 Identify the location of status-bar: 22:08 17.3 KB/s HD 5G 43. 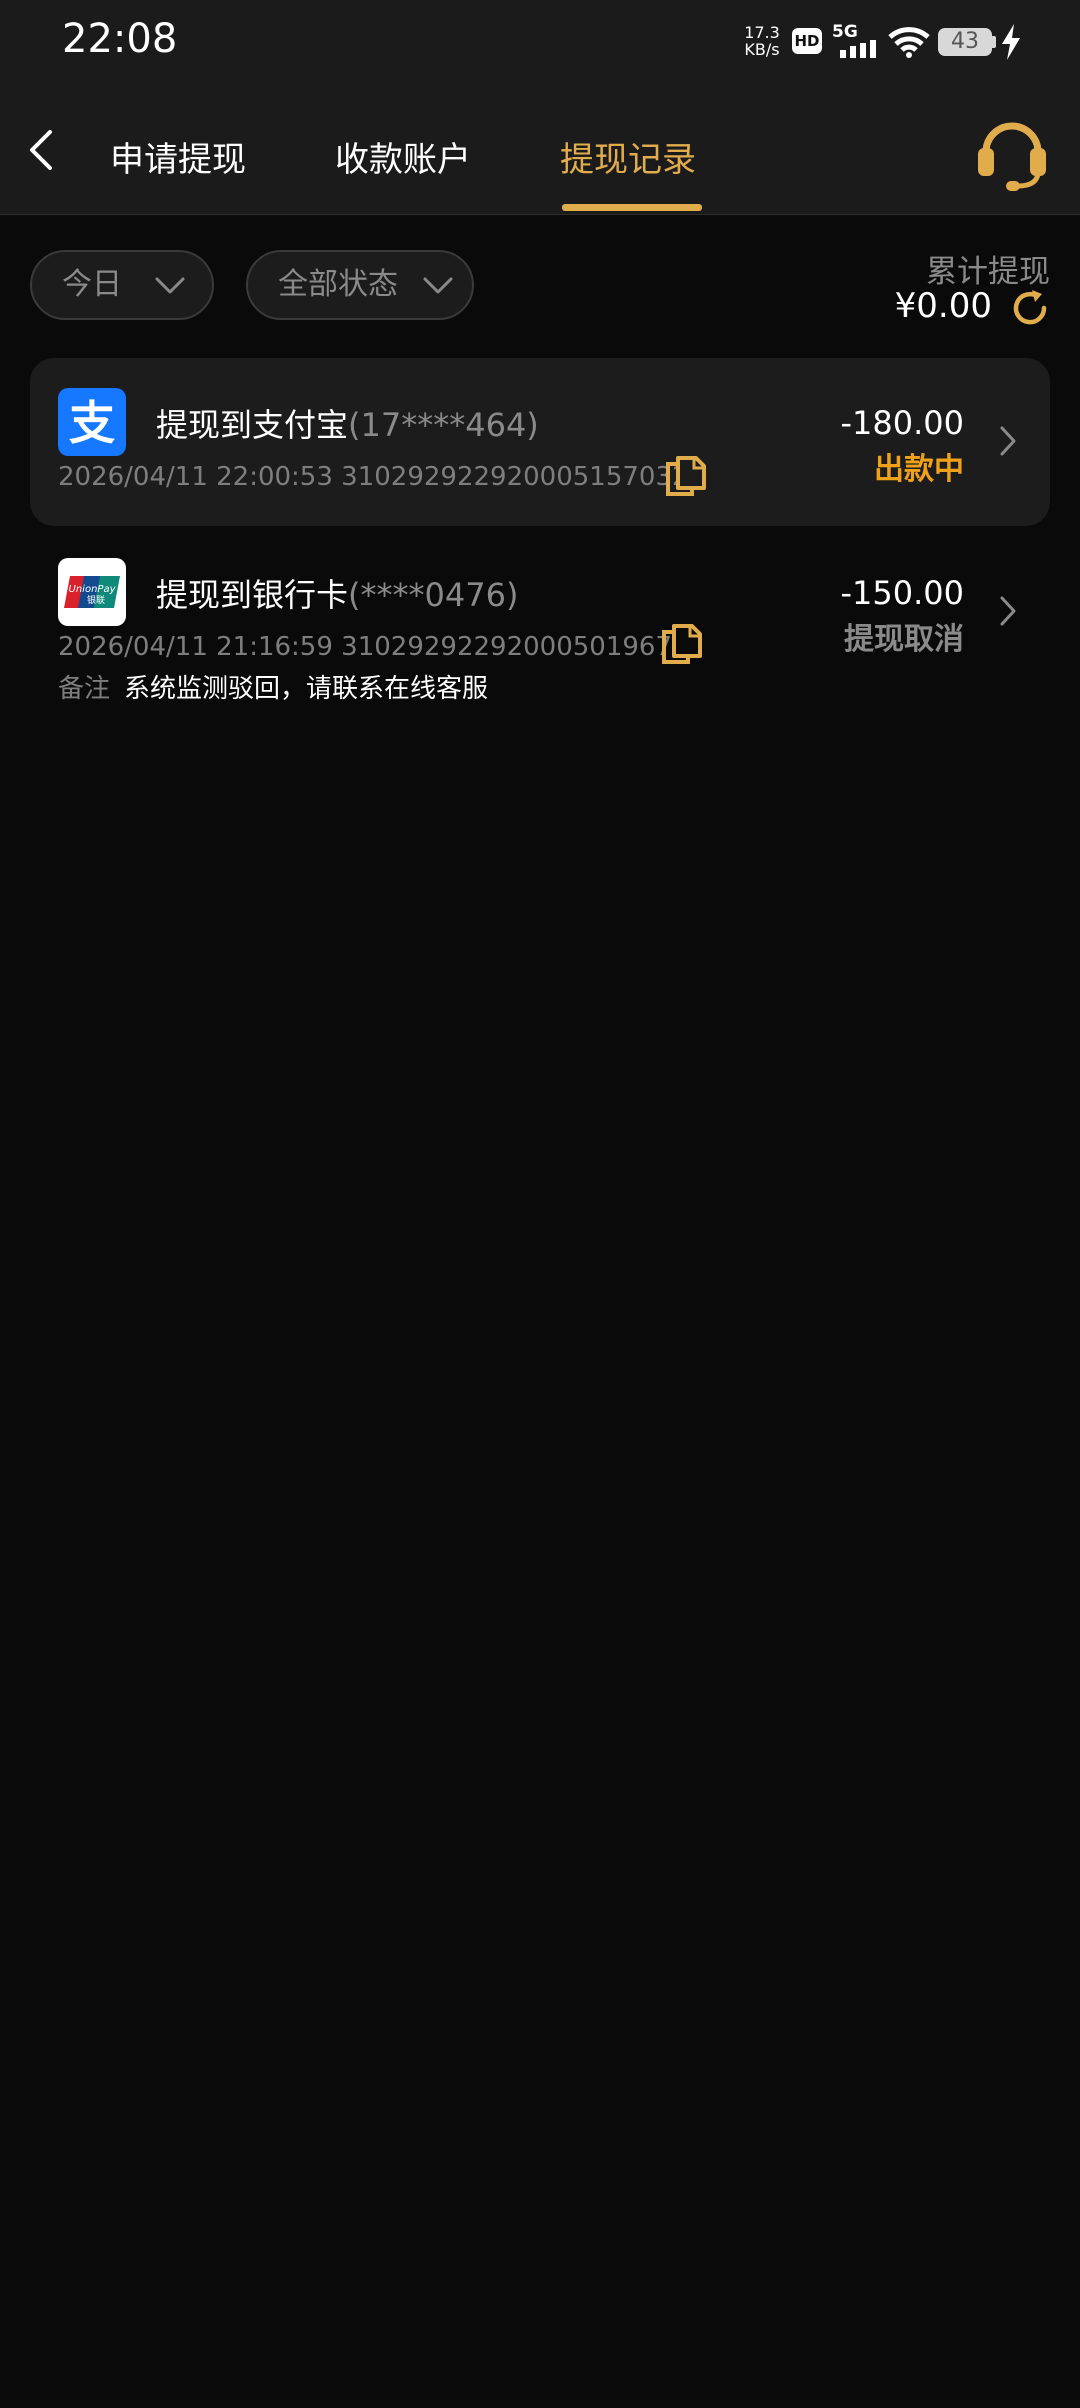
(540, 43).